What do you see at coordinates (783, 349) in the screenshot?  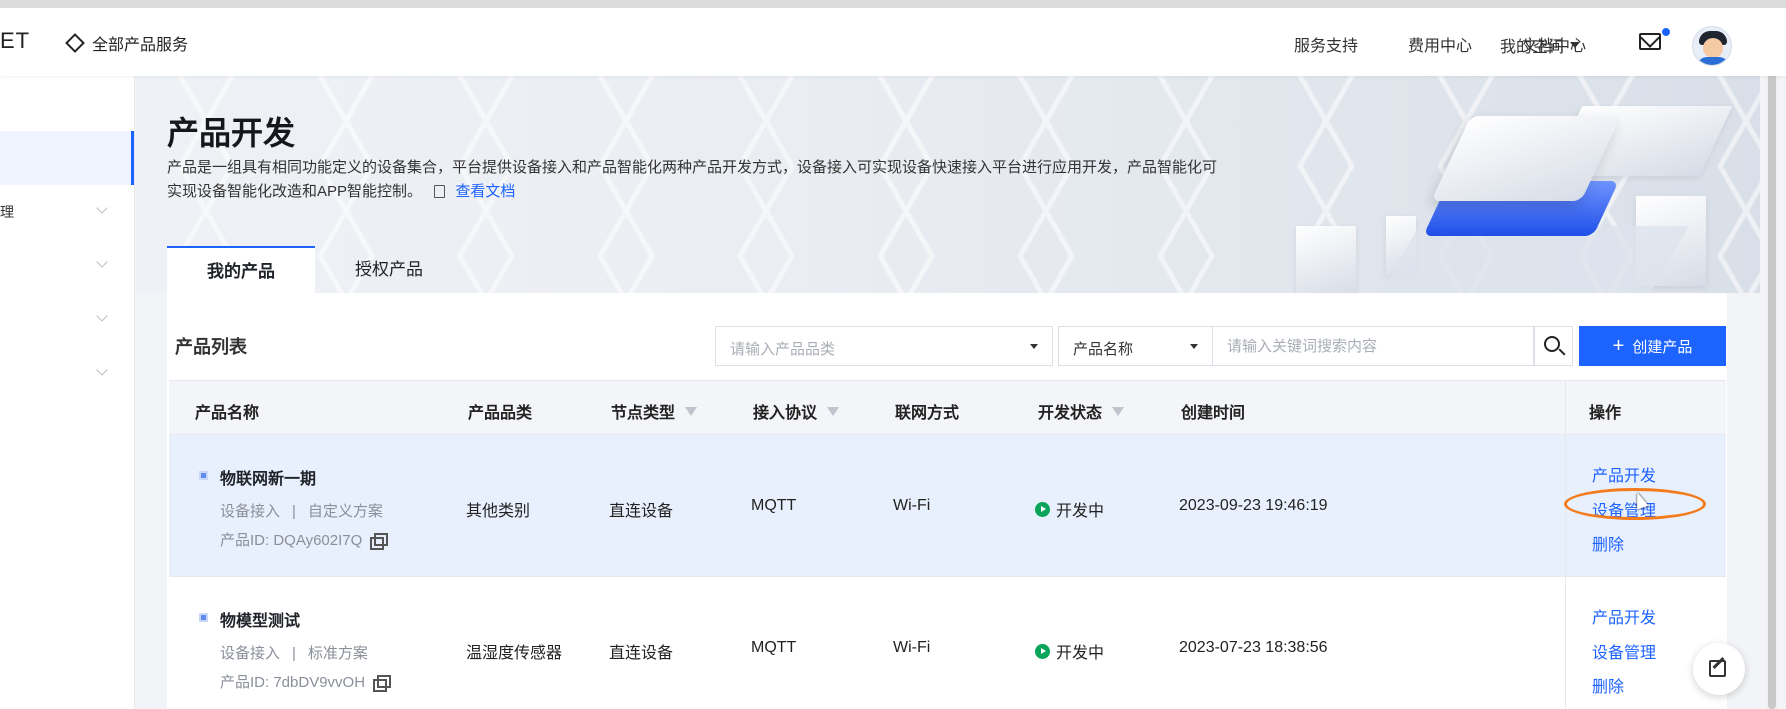 I see `category-placeholder: 请输入产品品类` at bounding box center [783, 349].